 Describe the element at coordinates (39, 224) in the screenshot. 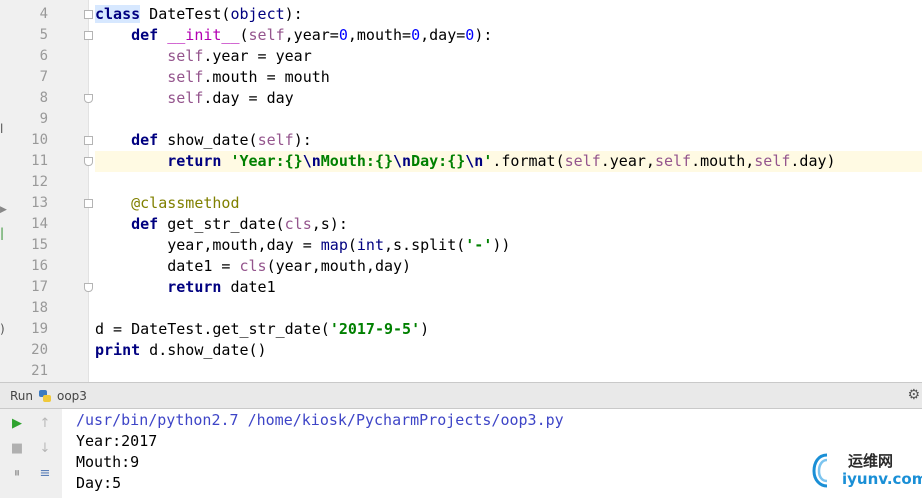

I see `line-number: 14` at that location.